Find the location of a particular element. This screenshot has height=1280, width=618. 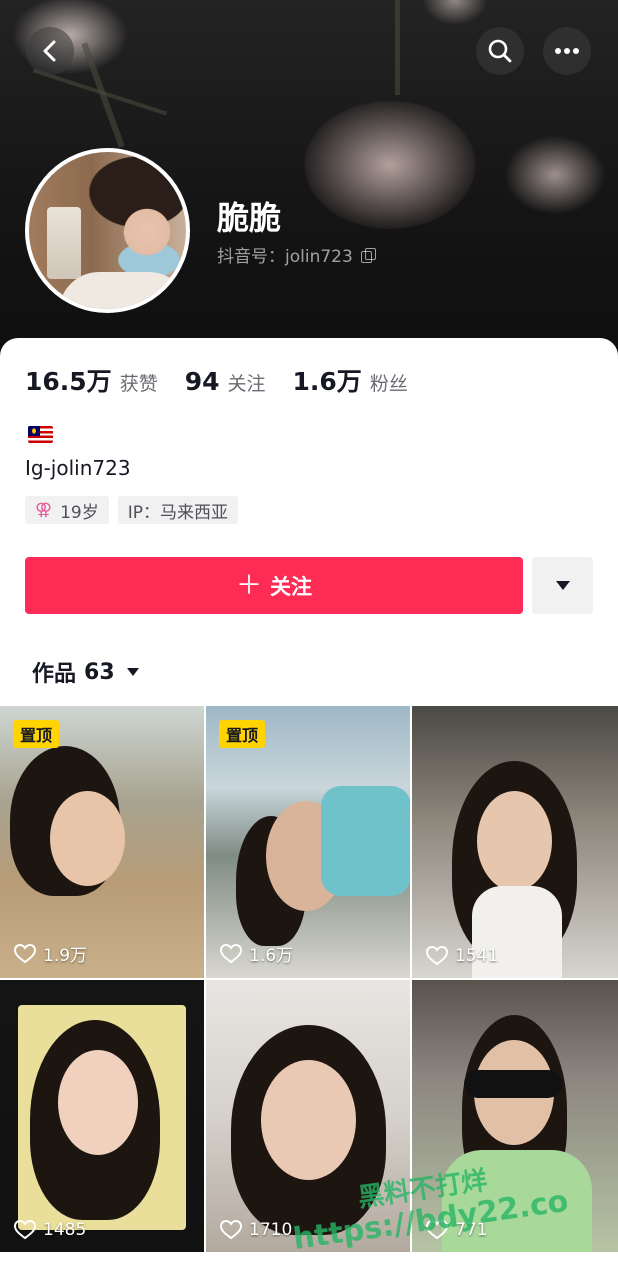

stat-label: 粉丝 is located at coordinates (388, 384).